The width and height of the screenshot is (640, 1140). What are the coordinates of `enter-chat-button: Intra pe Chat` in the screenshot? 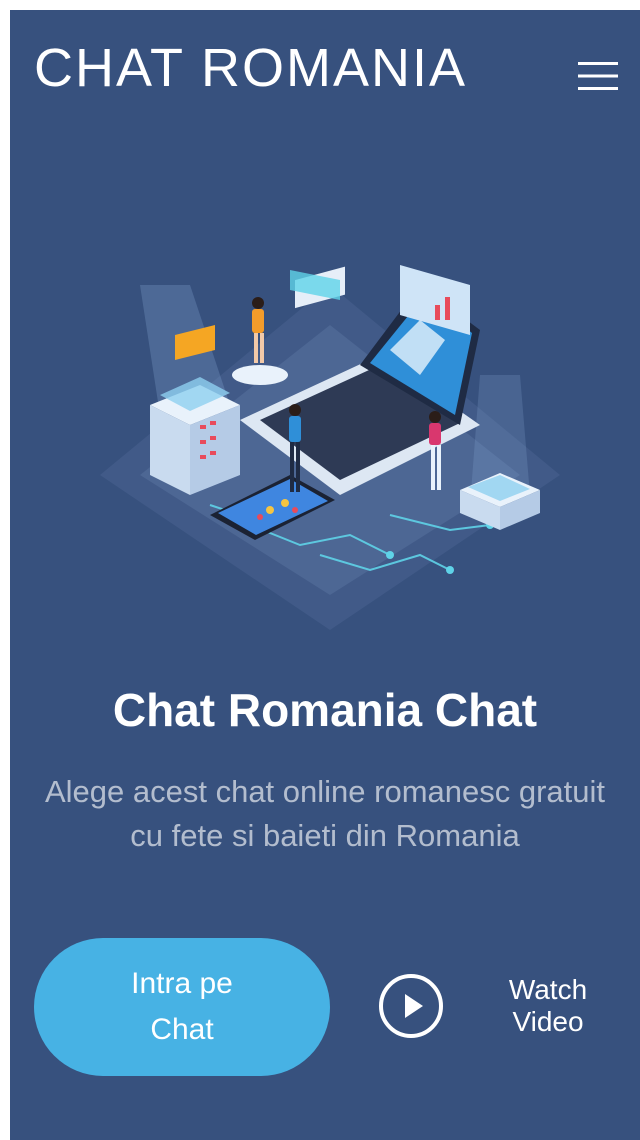 It's located at (182, 1007).